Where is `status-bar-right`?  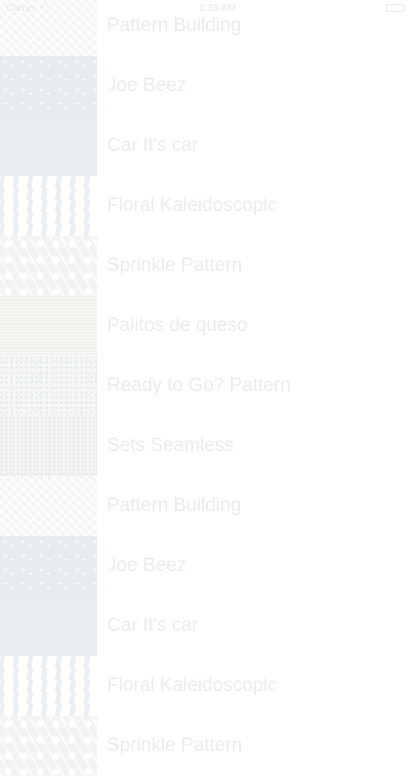
status-bar-right is located at coordinates (395, 8).